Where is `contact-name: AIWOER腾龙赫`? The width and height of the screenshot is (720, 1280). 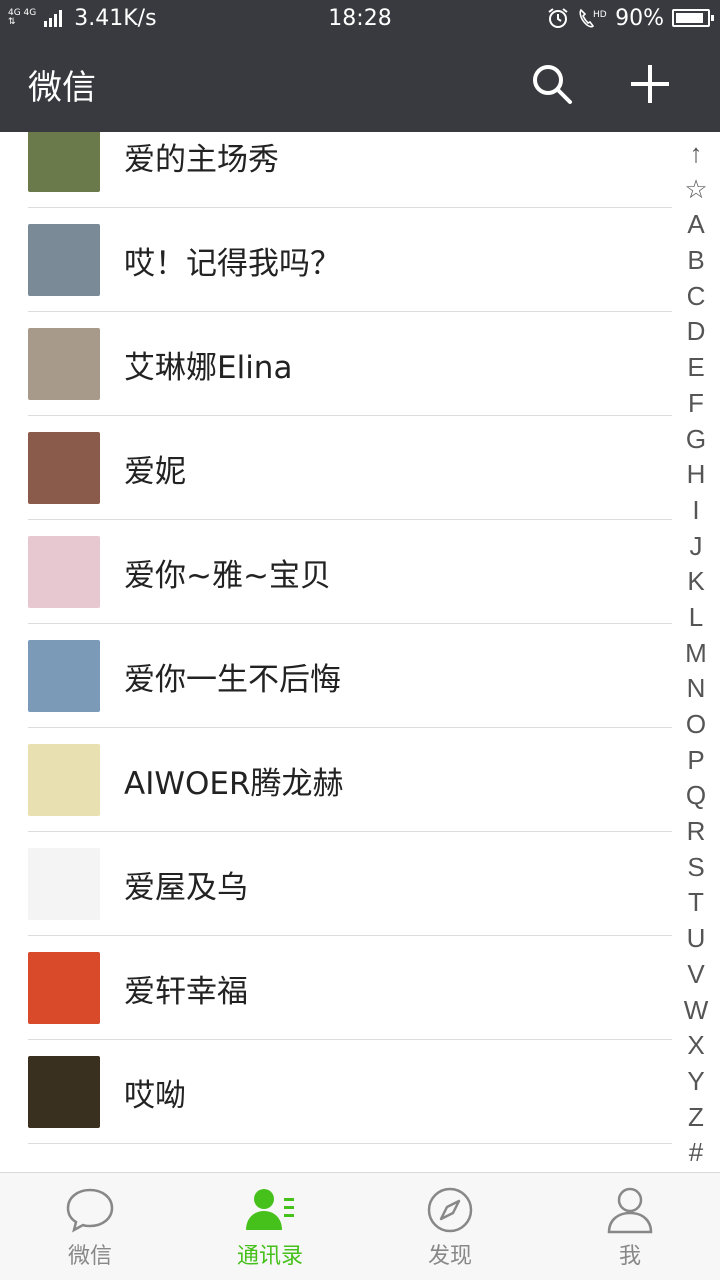
contact-name: AIWOER腾龙赫 is located at coordinates (234, 783).